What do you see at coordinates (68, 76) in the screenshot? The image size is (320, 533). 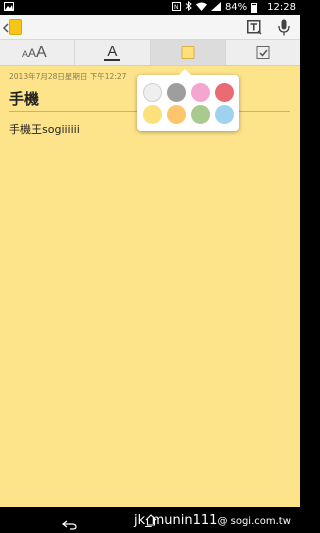 I see `note-timestamp: 2013年7月28日星期日 下午12:27` at bounding box center [68, 76].